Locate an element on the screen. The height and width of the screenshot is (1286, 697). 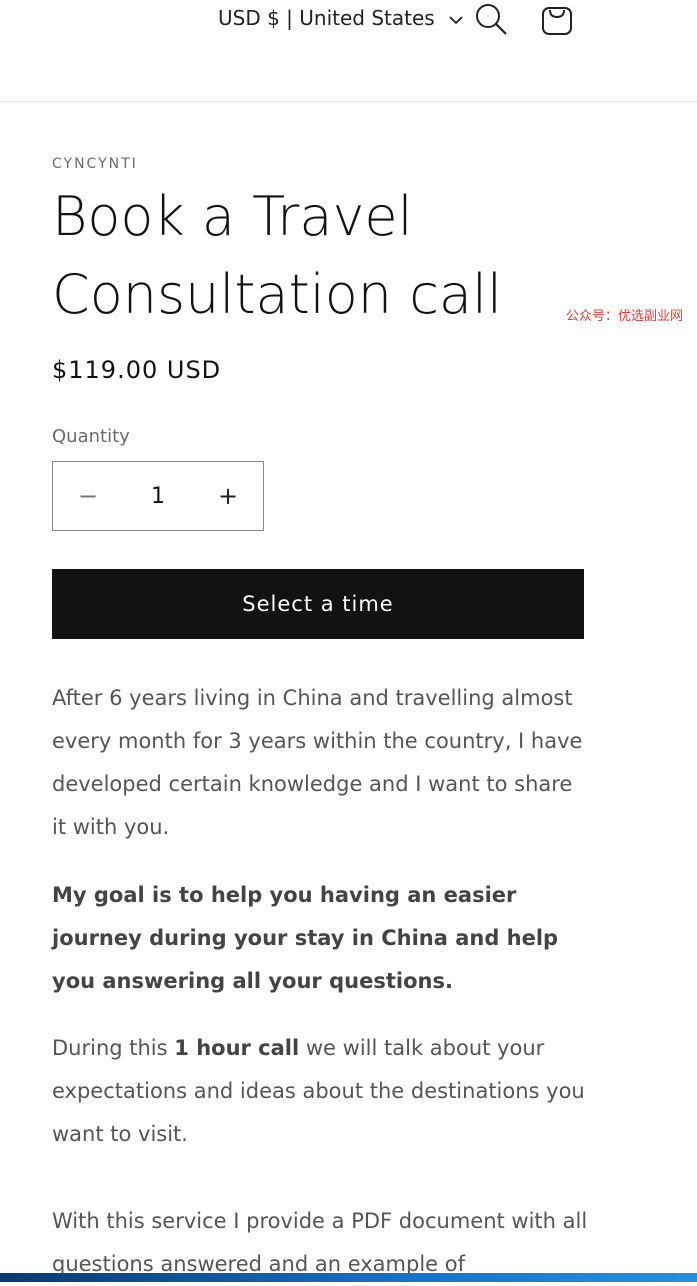
currency-selector: USD $ | United States is located at coordinates (340, 18).